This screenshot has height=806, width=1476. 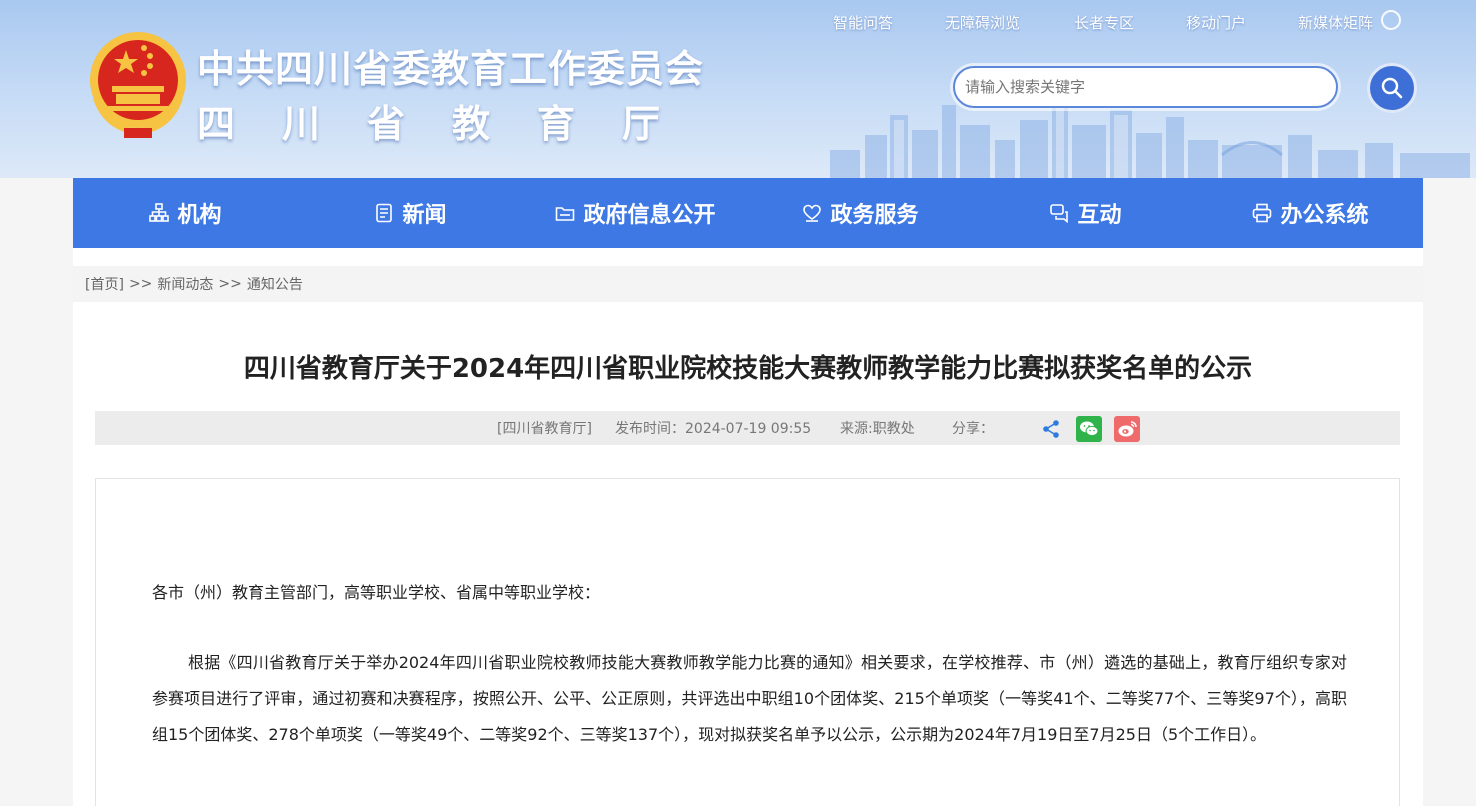 I want to click on nav-item-org: 机构, so click(x=185, y=213).